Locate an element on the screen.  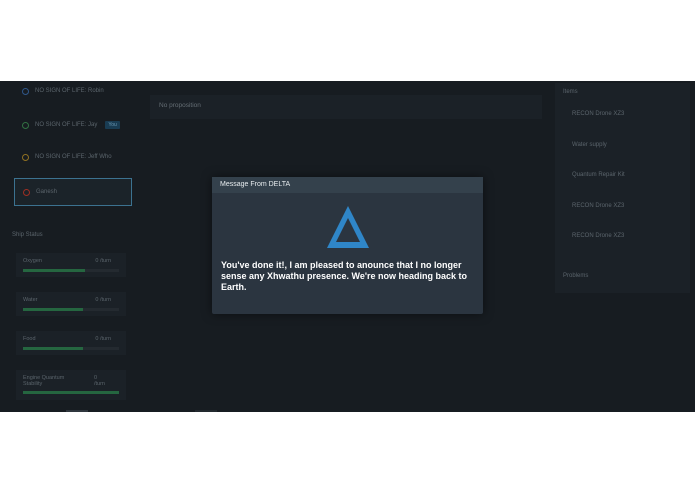
stat-name: Water is located at coordinates (30, 300).